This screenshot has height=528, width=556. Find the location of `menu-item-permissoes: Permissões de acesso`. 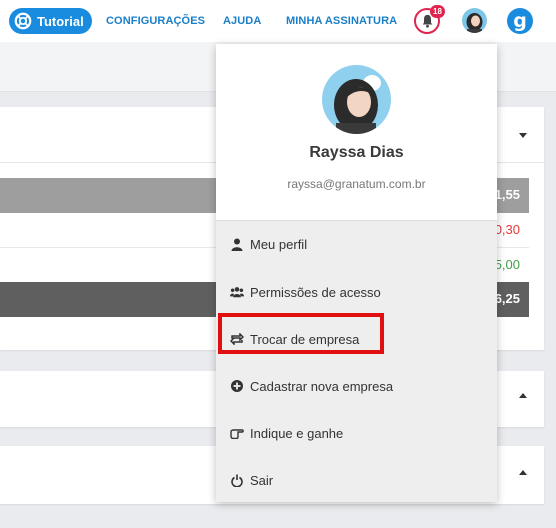

menu-item-permissoes: Permissões de acesso is located at coordinates (356, 292).